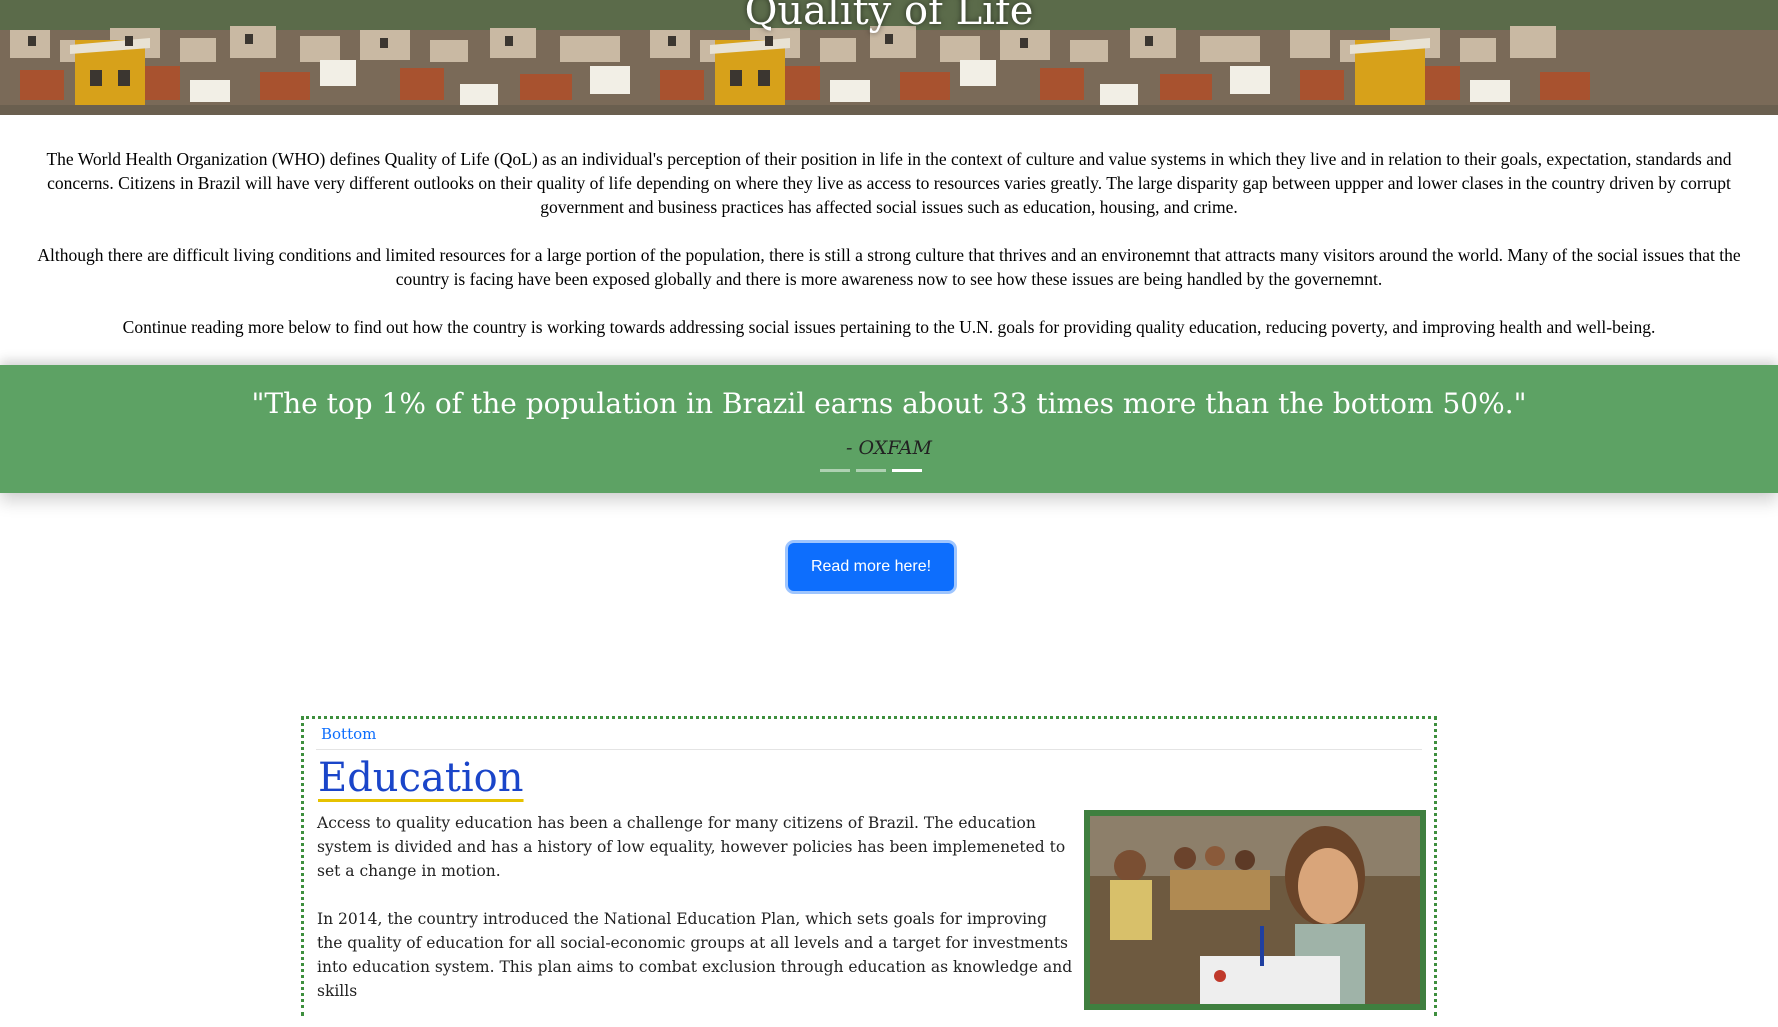 This screenshot has width=1778, height=1027. I want to click on page-title: Quality of Life, so click(889, 17).